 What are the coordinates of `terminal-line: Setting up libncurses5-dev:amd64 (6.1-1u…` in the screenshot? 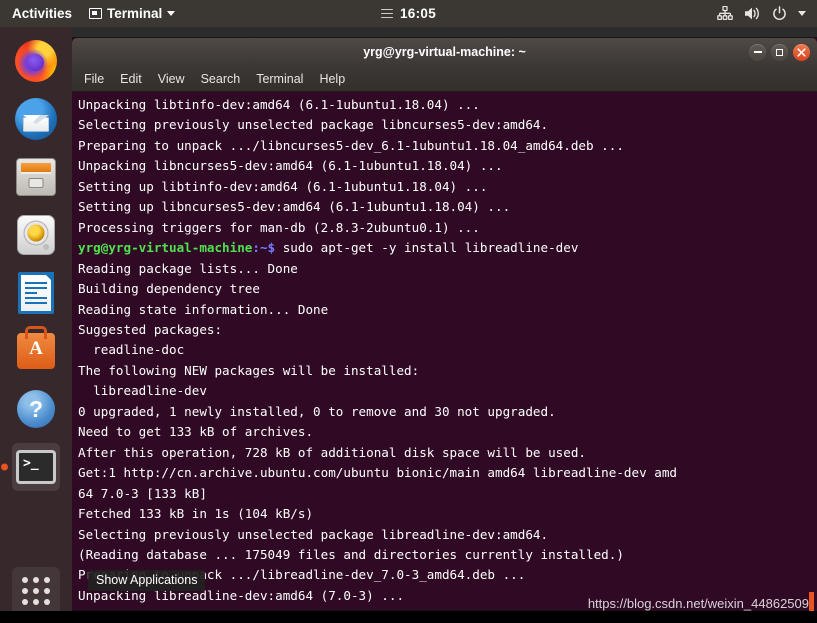 It's located at (294, 207).